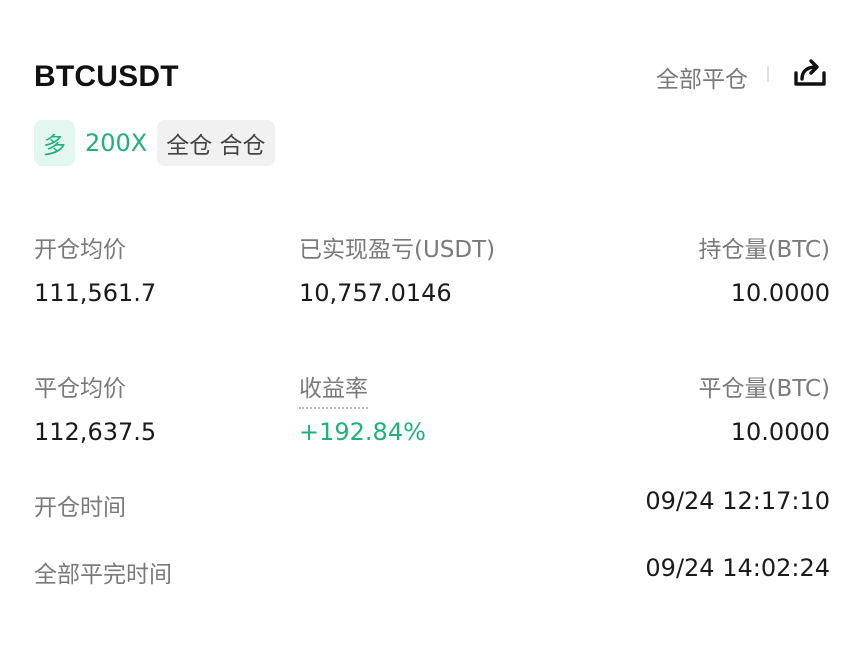 The image size is (864, 651). I want to click on realized-pnl-label: 已实现盈亏(USDT), so click(397, 250).